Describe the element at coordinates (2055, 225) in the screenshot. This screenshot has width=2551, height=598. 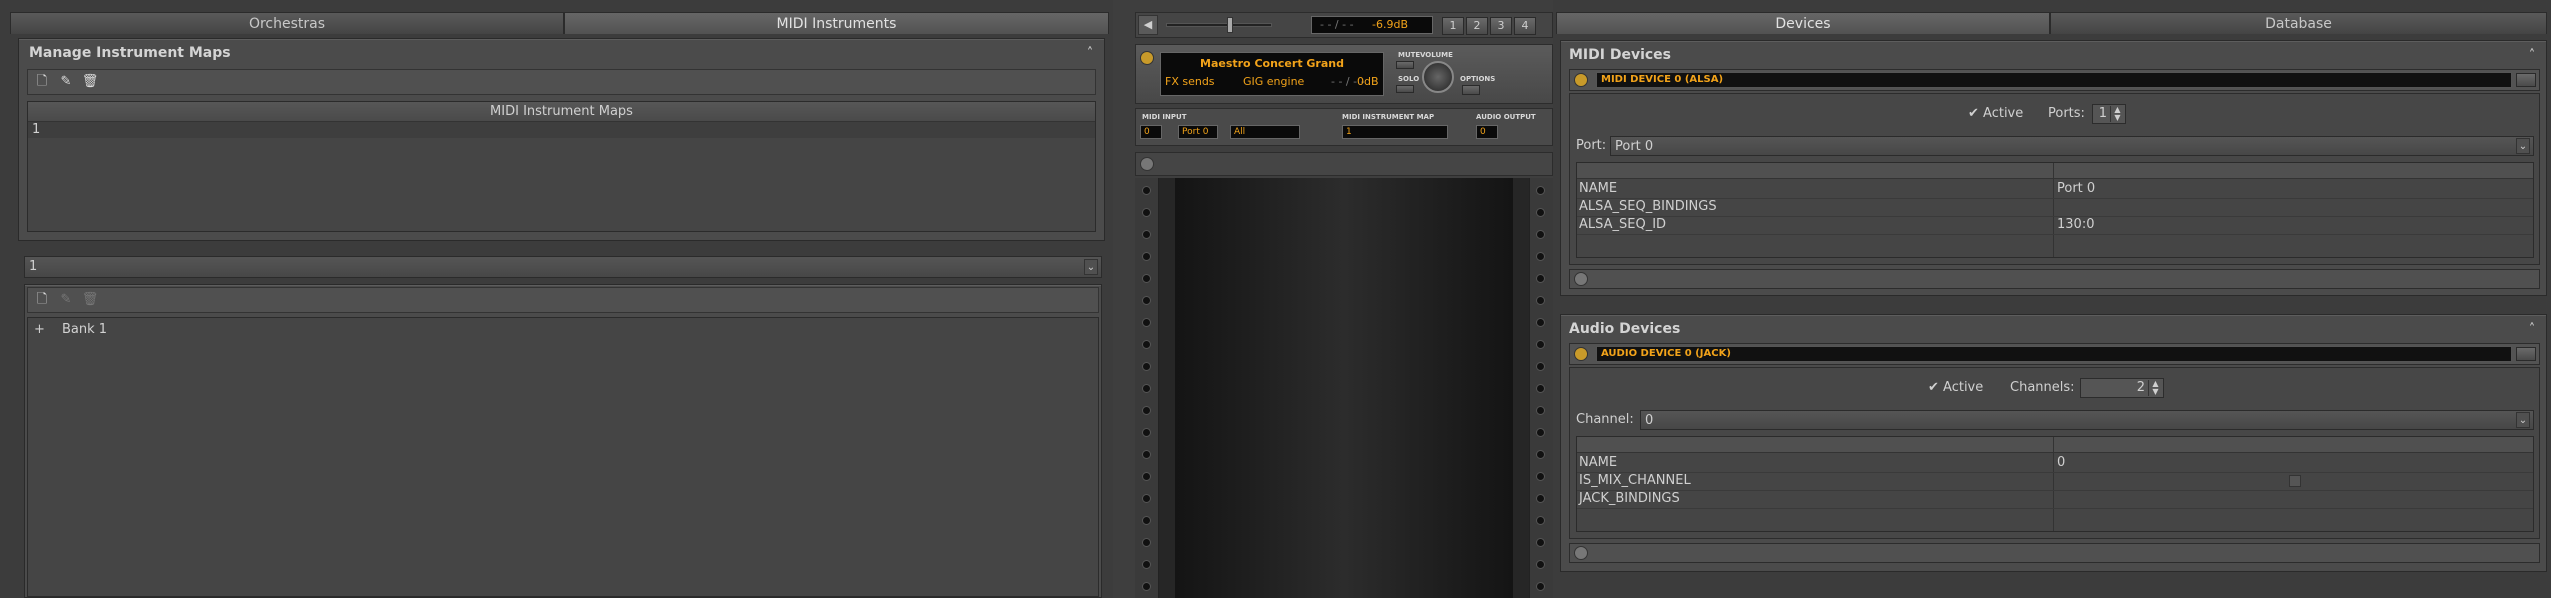
I see `table-row: ALSA_SEQ_ID 130:0` at that location.